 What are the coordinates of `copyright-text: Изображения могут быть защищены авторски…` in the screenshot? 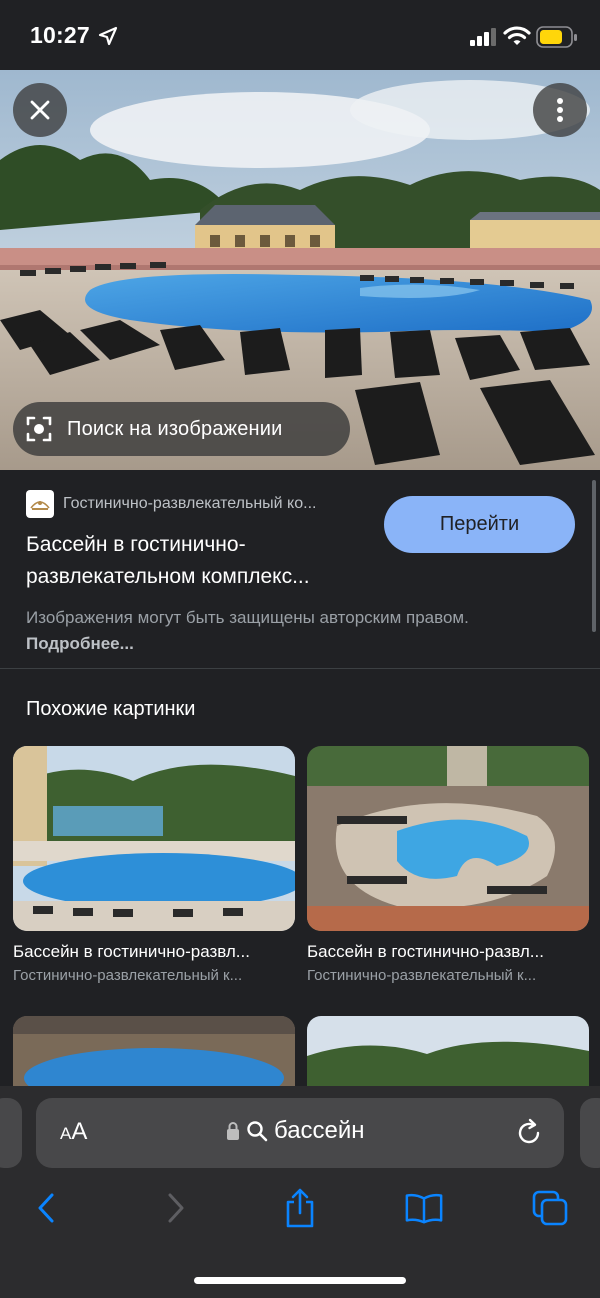 It's located at (247, 617).